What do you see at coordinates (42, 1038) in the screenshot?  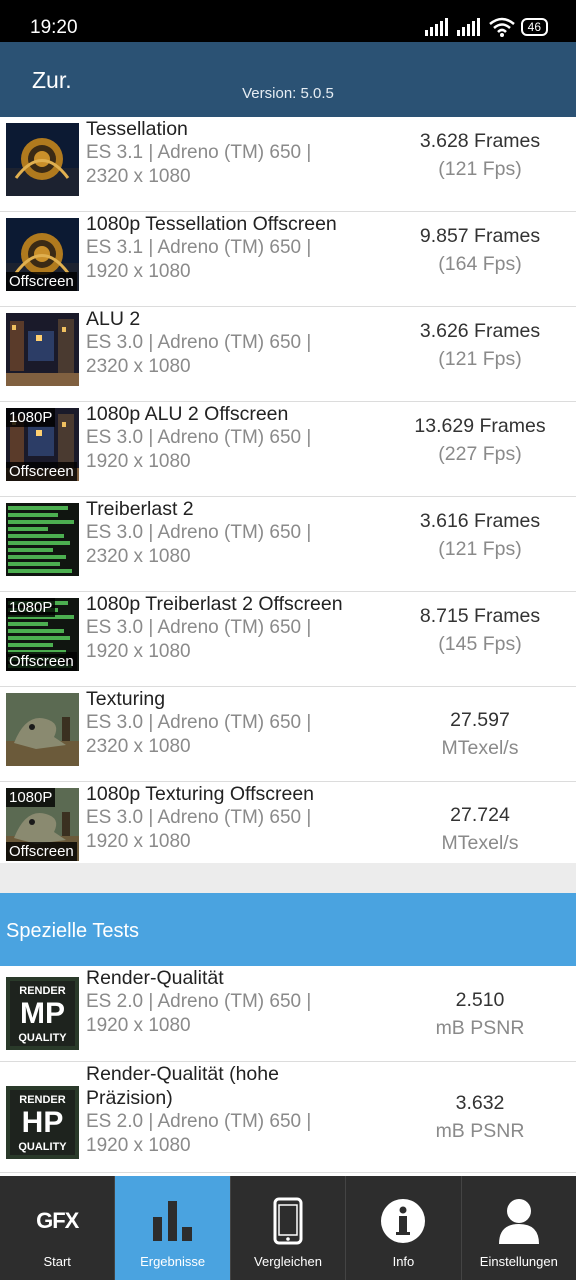 I see `badge-quality: QUALITY` at bounding box center [42, 1038].